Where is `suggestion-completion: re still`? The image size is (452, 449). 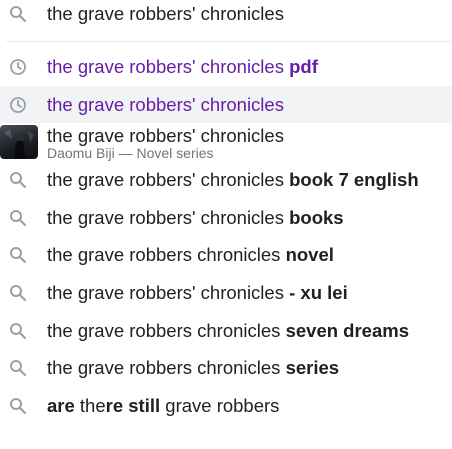
suggestion-completion: re still is located at coordinates (133, 405).